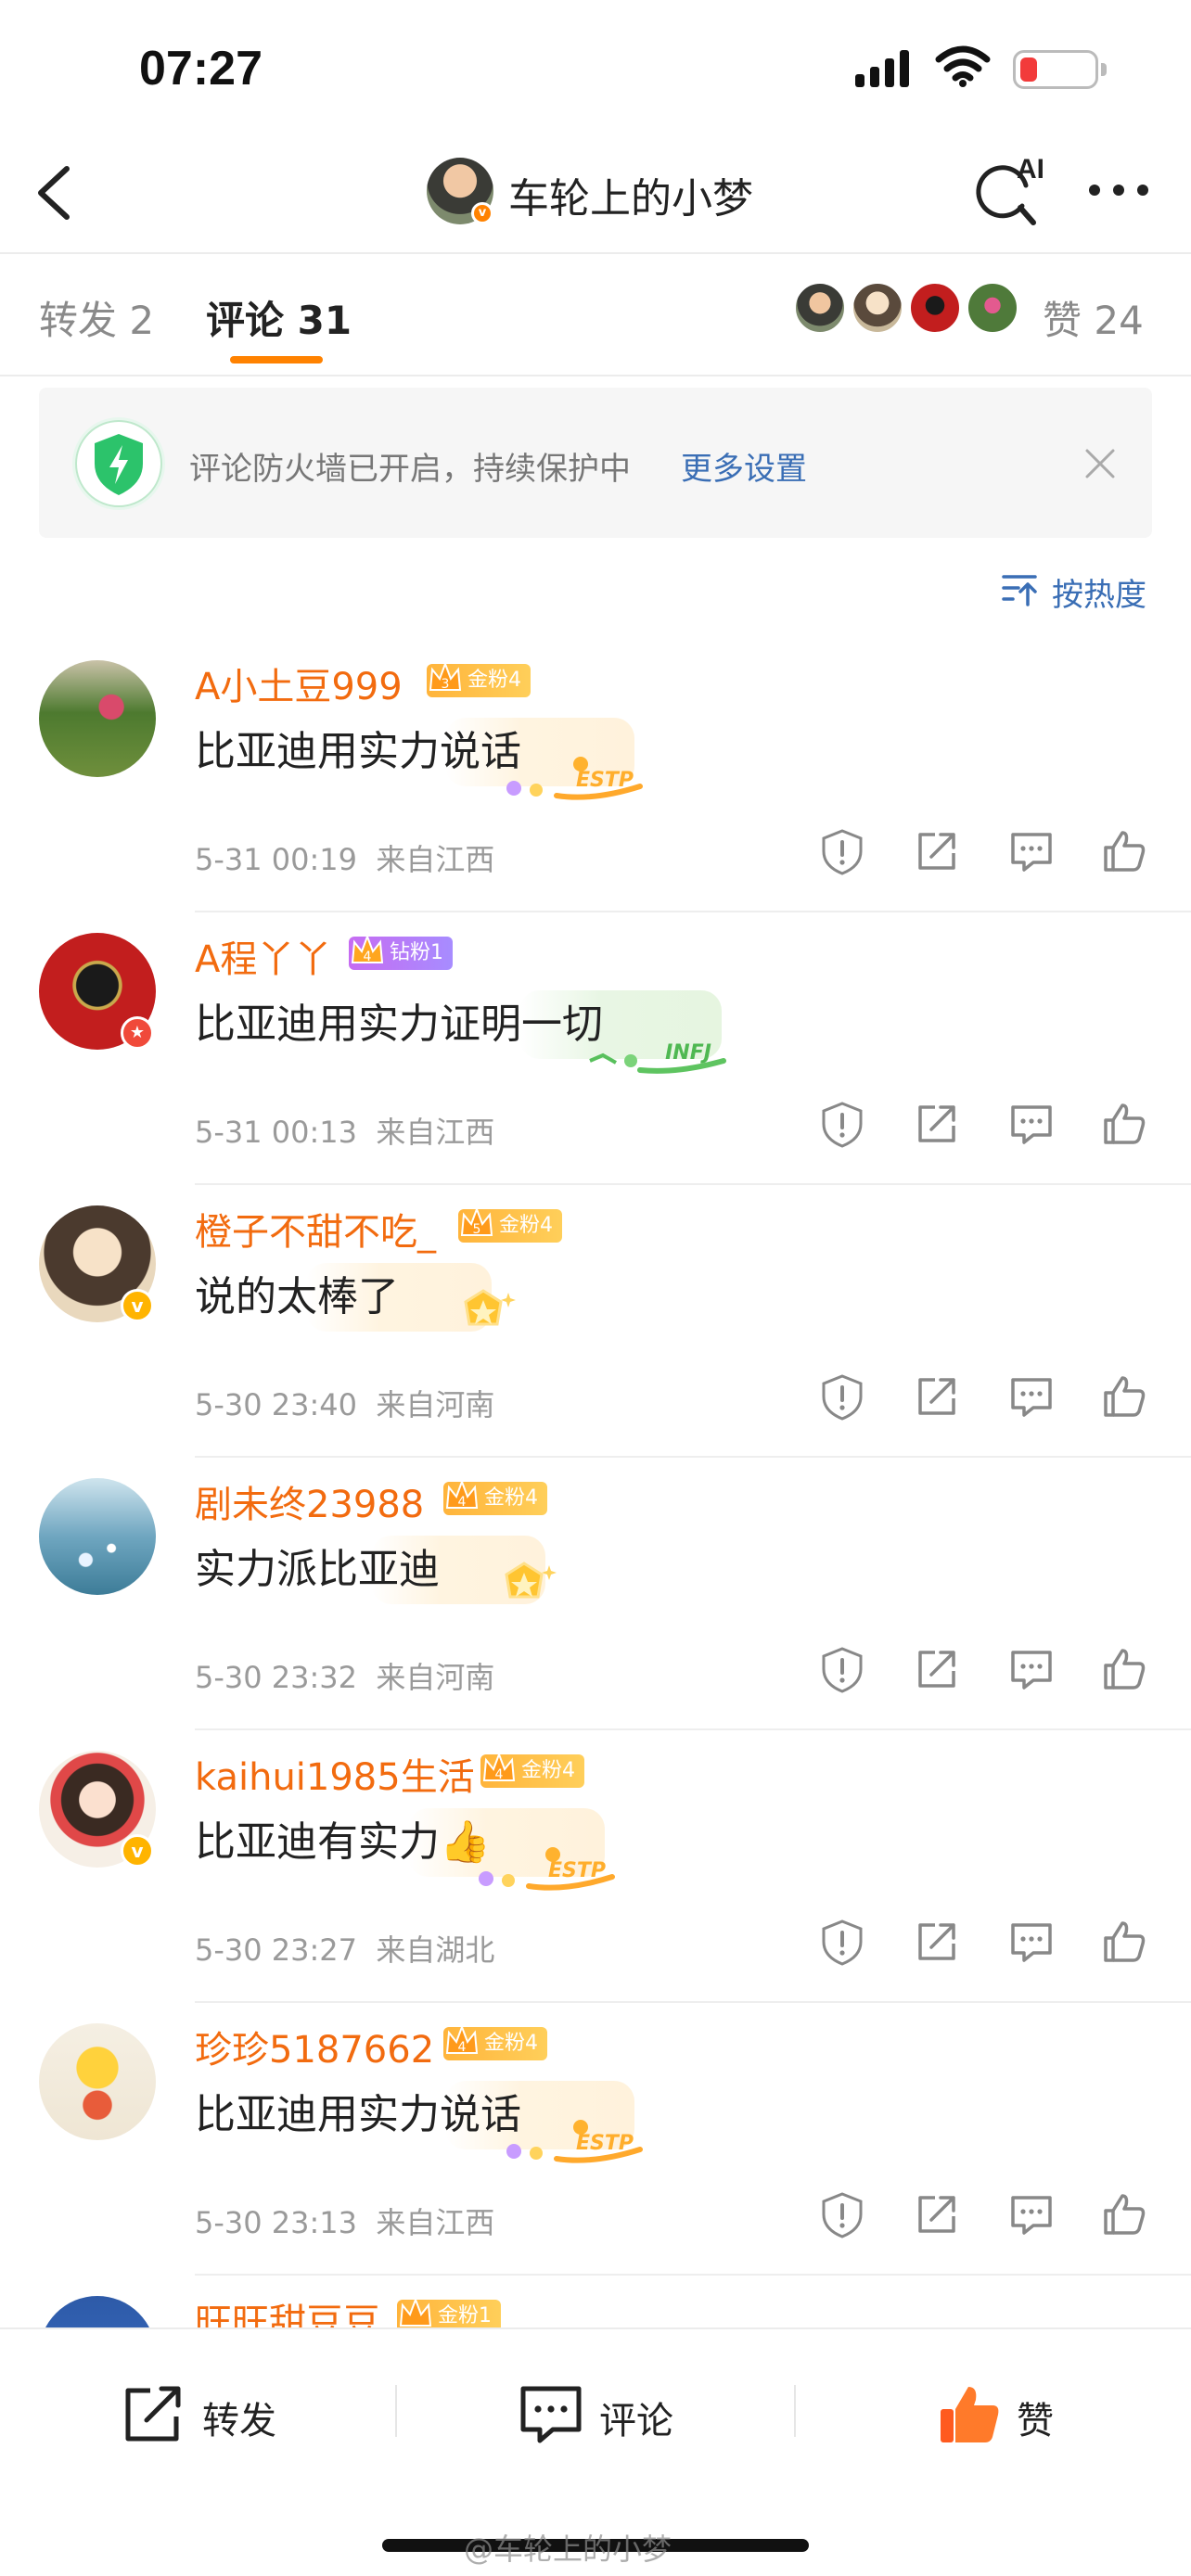 The height and width of the screenshot is (2576, 1191). I want to click on ai-label: AI, so click(1030, 170).